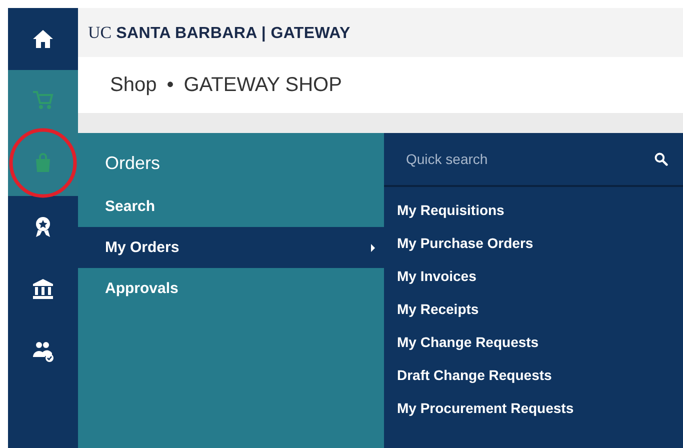  What do you see at coordinates (43, 39) in the screenshot?
I see `home-icon` at bounding box center [43, 39].